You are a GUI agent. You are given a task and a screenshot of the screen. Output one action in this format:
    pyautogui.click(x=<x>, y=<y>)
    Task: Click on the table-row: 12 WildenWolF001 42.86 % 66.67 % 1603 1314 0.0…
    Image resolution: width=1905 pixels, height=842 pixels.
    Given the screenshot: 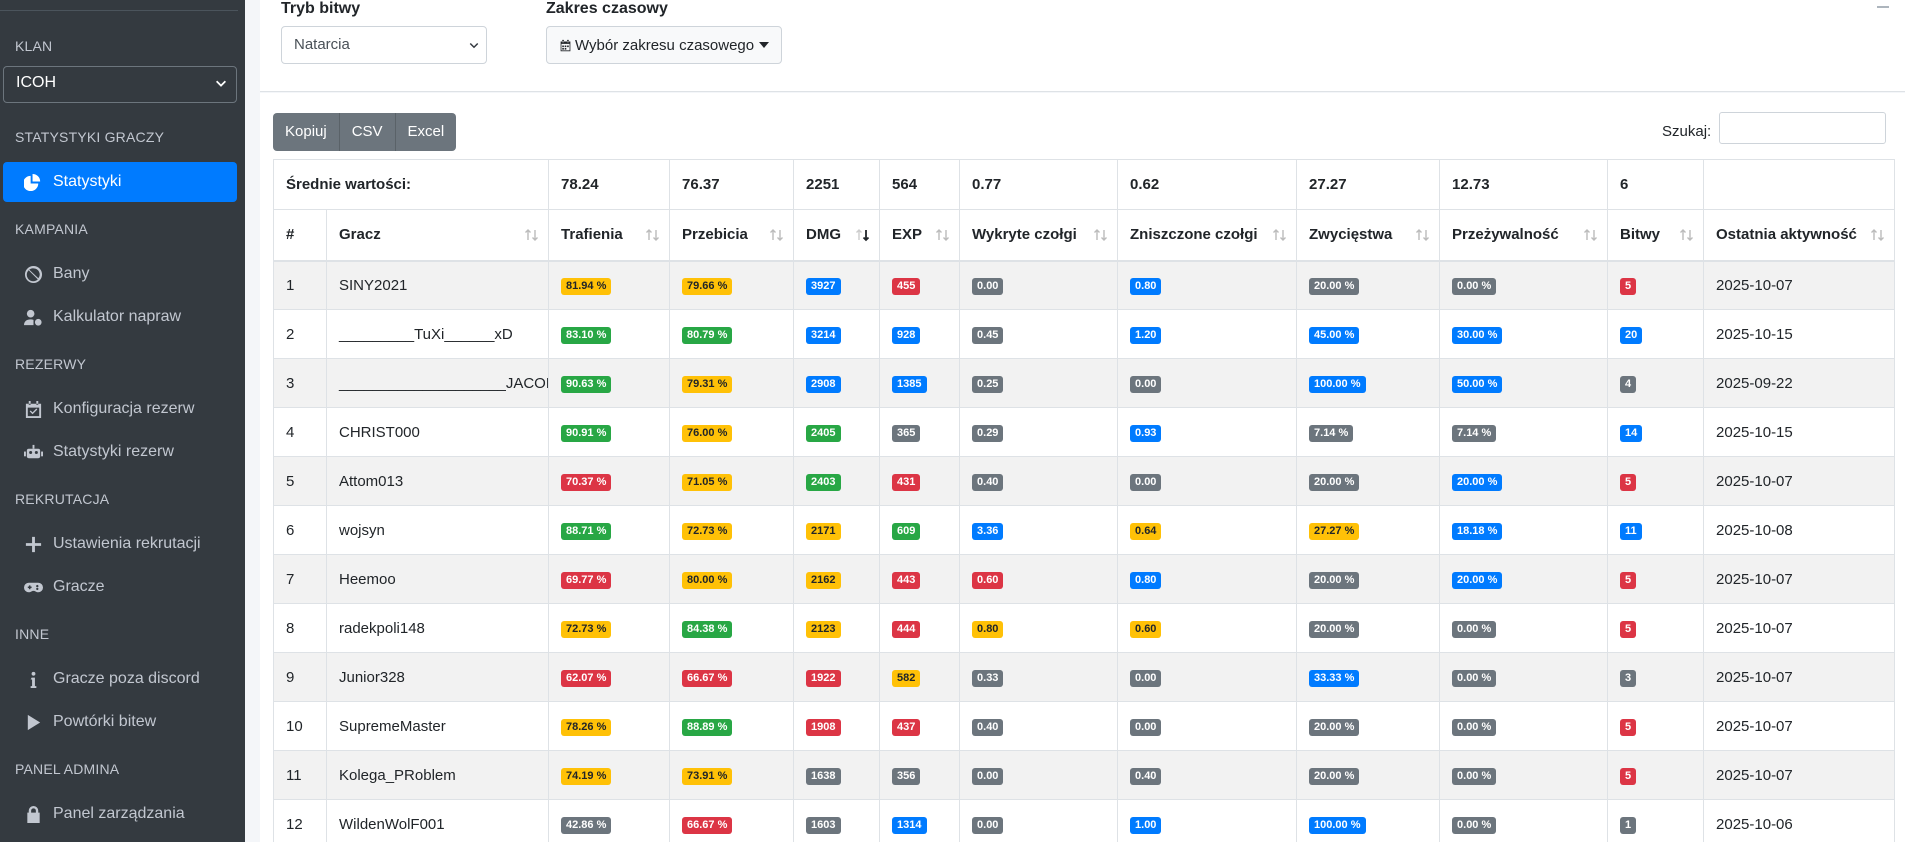 What is the action you would take?
    pyautogui.click(x=1084, y=820)
    